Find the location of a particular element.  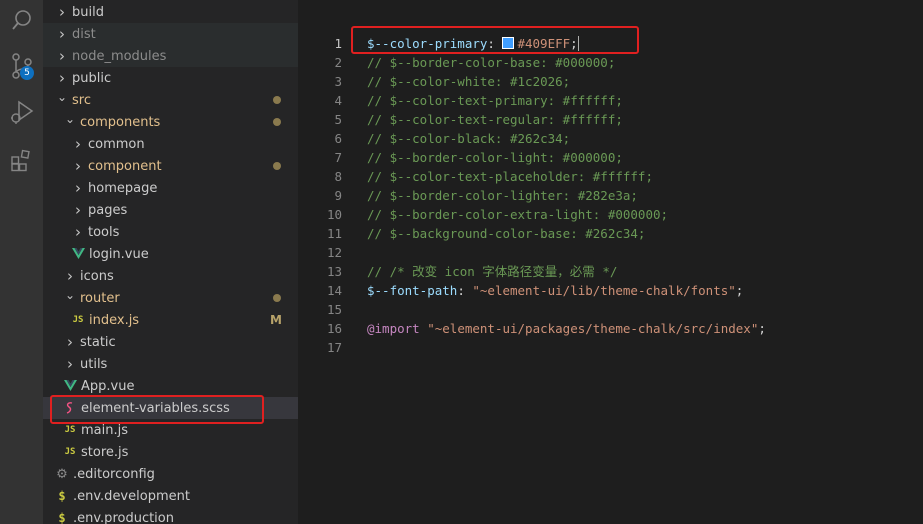

code-line: 13 // /* 改变 icon 字体路径变量，必需 */ is located at coordinates (610, 271).